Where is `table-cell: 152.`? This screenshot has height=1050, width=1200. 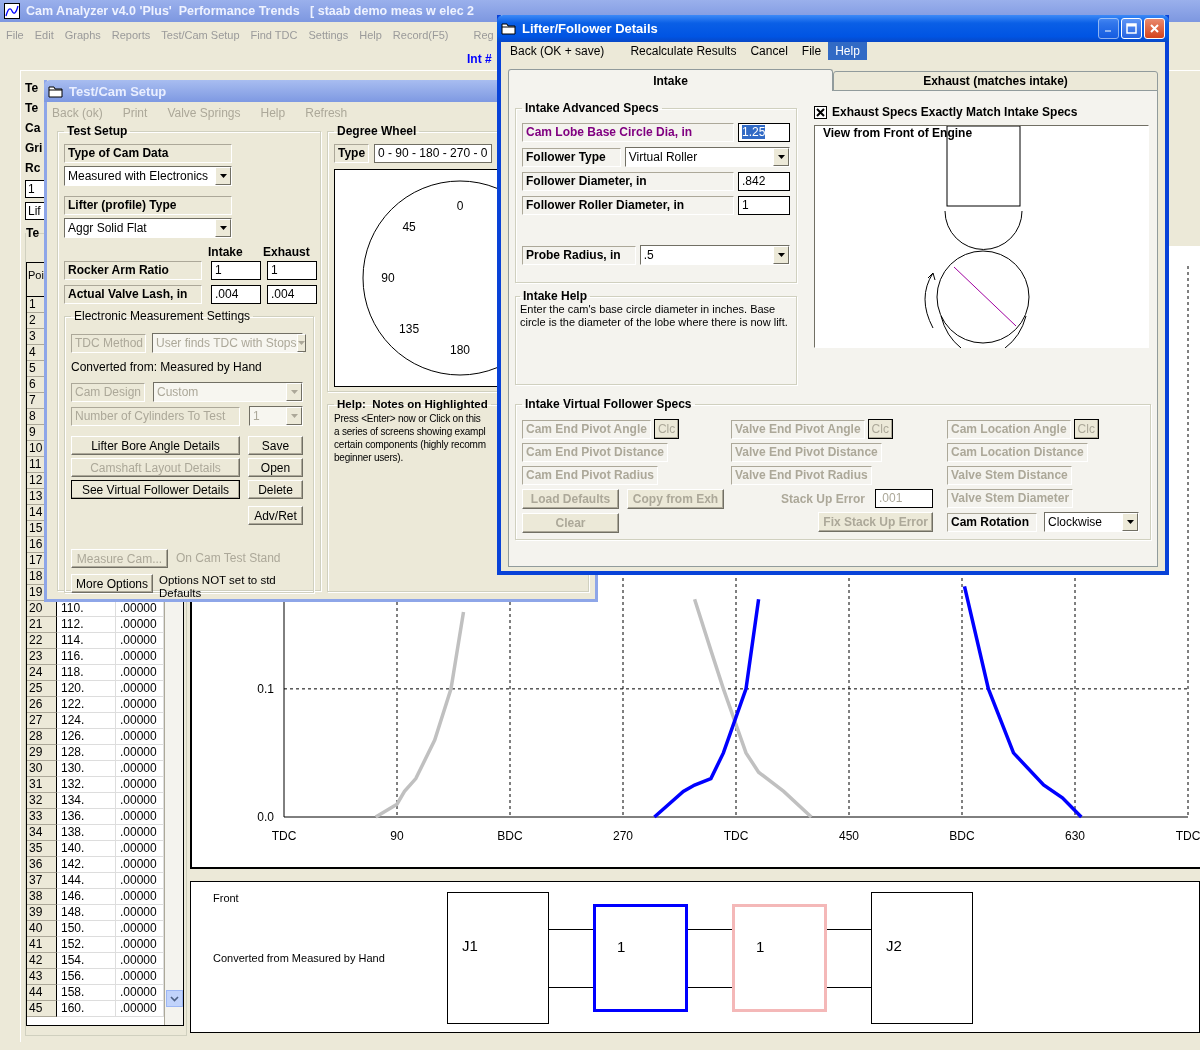
table-cell: 152. is located at coordinates (86, 945).